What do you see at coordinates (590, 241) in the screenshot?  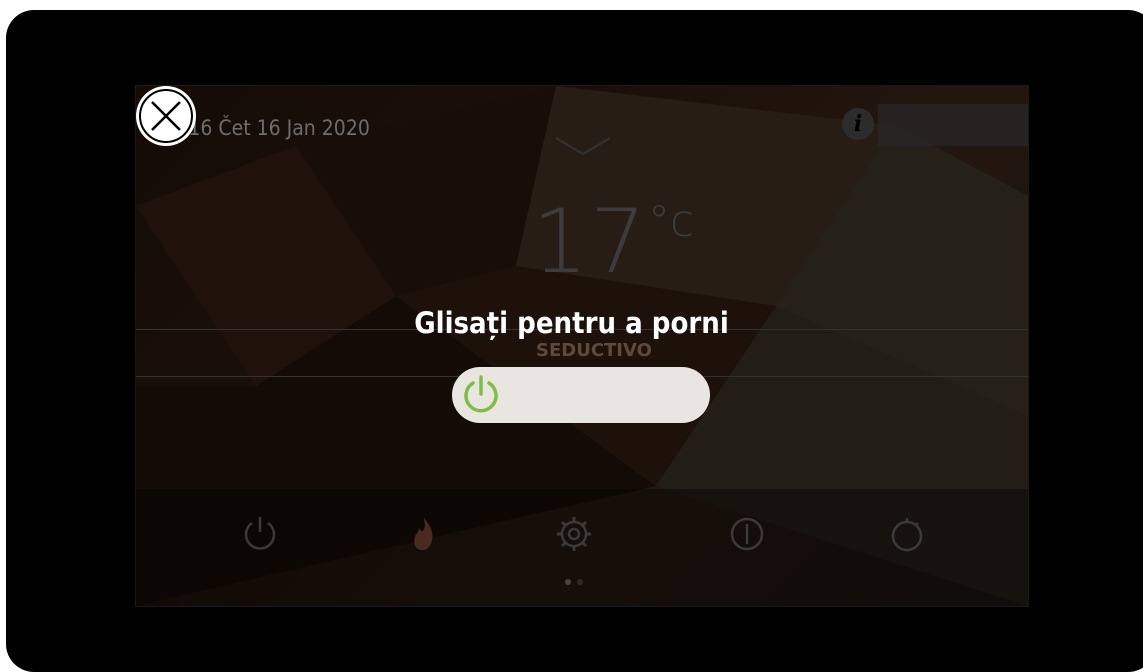 I see `temperature-value: 17` at bounding box center [590, 241].